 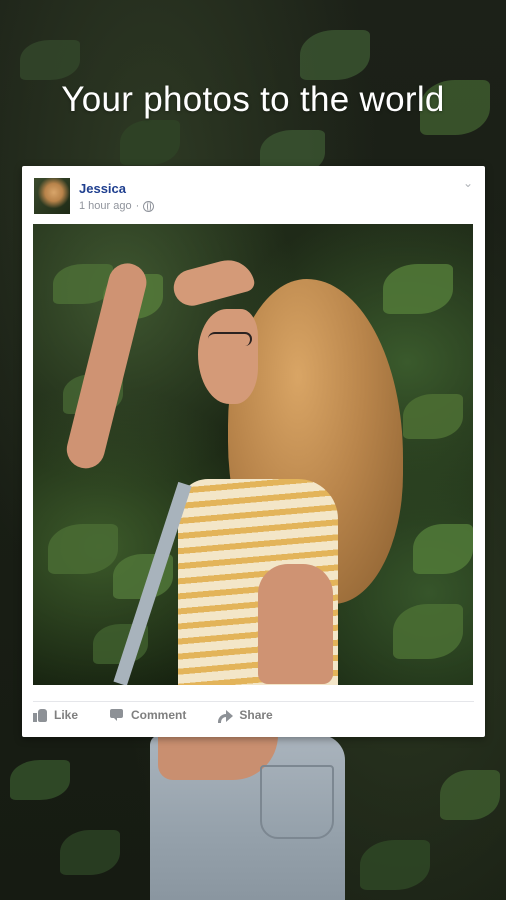 What do you see at coordinates (247, 817) in the screenshot?
I see `figure-lower-body` at bounding box center [247, 817].